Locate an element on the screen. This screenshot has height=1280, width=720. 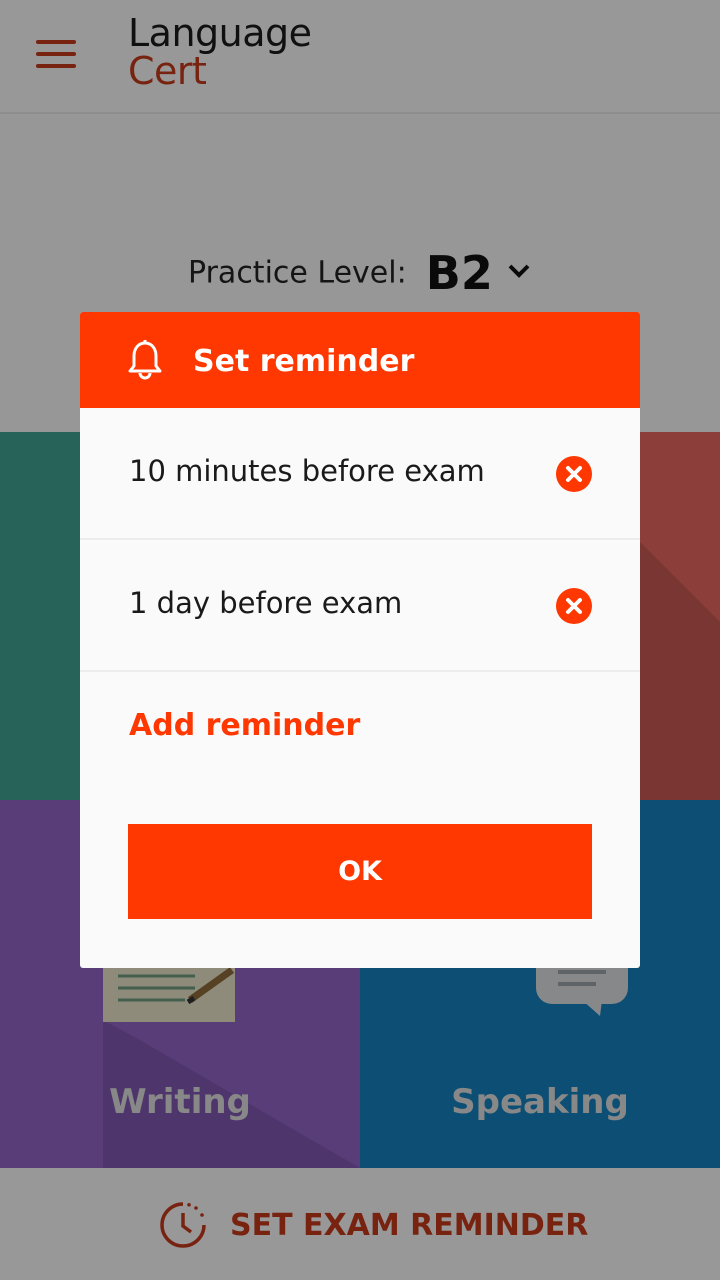
dialog-header: Set reminder is located at coordinates (360, 360).